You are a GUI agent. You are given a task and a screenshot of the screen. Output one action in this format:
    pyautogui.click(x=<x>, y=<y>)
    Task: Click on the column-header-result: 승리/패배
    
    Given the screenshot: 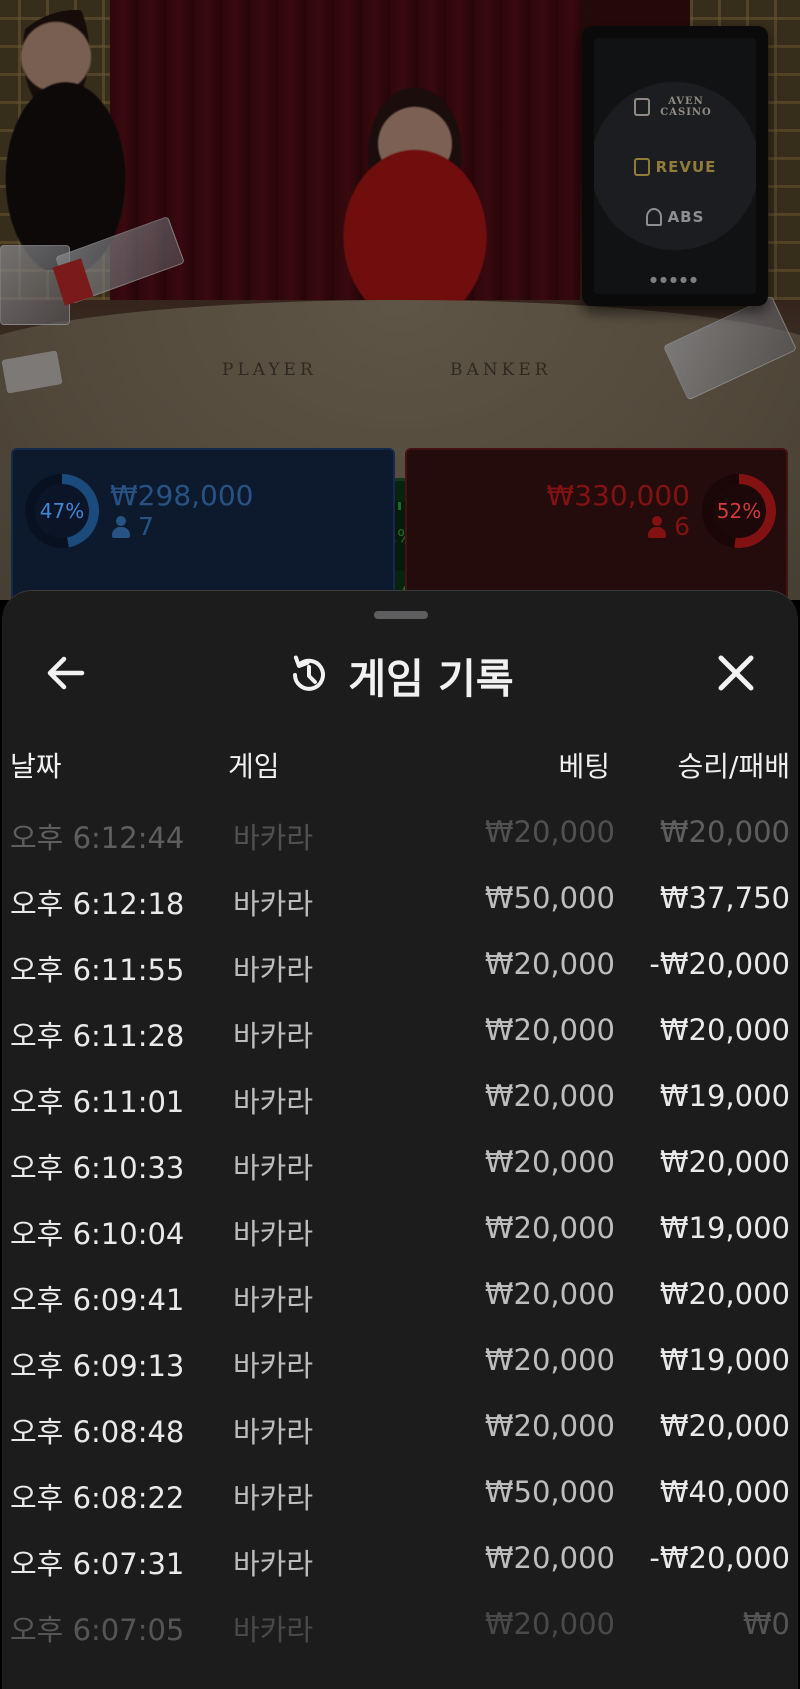 What is the action you would take?
    pyautogui.click(x=733, y=766)
    